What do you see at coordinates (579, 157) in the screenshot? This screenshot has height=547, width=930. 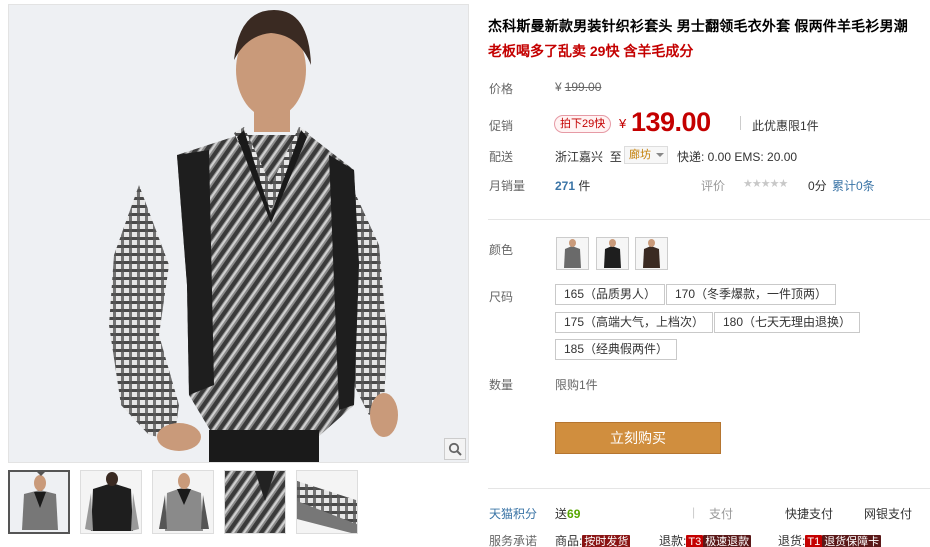 I see `ship-from-city: 浙江嘉兴` at bounding box center [579, 157].